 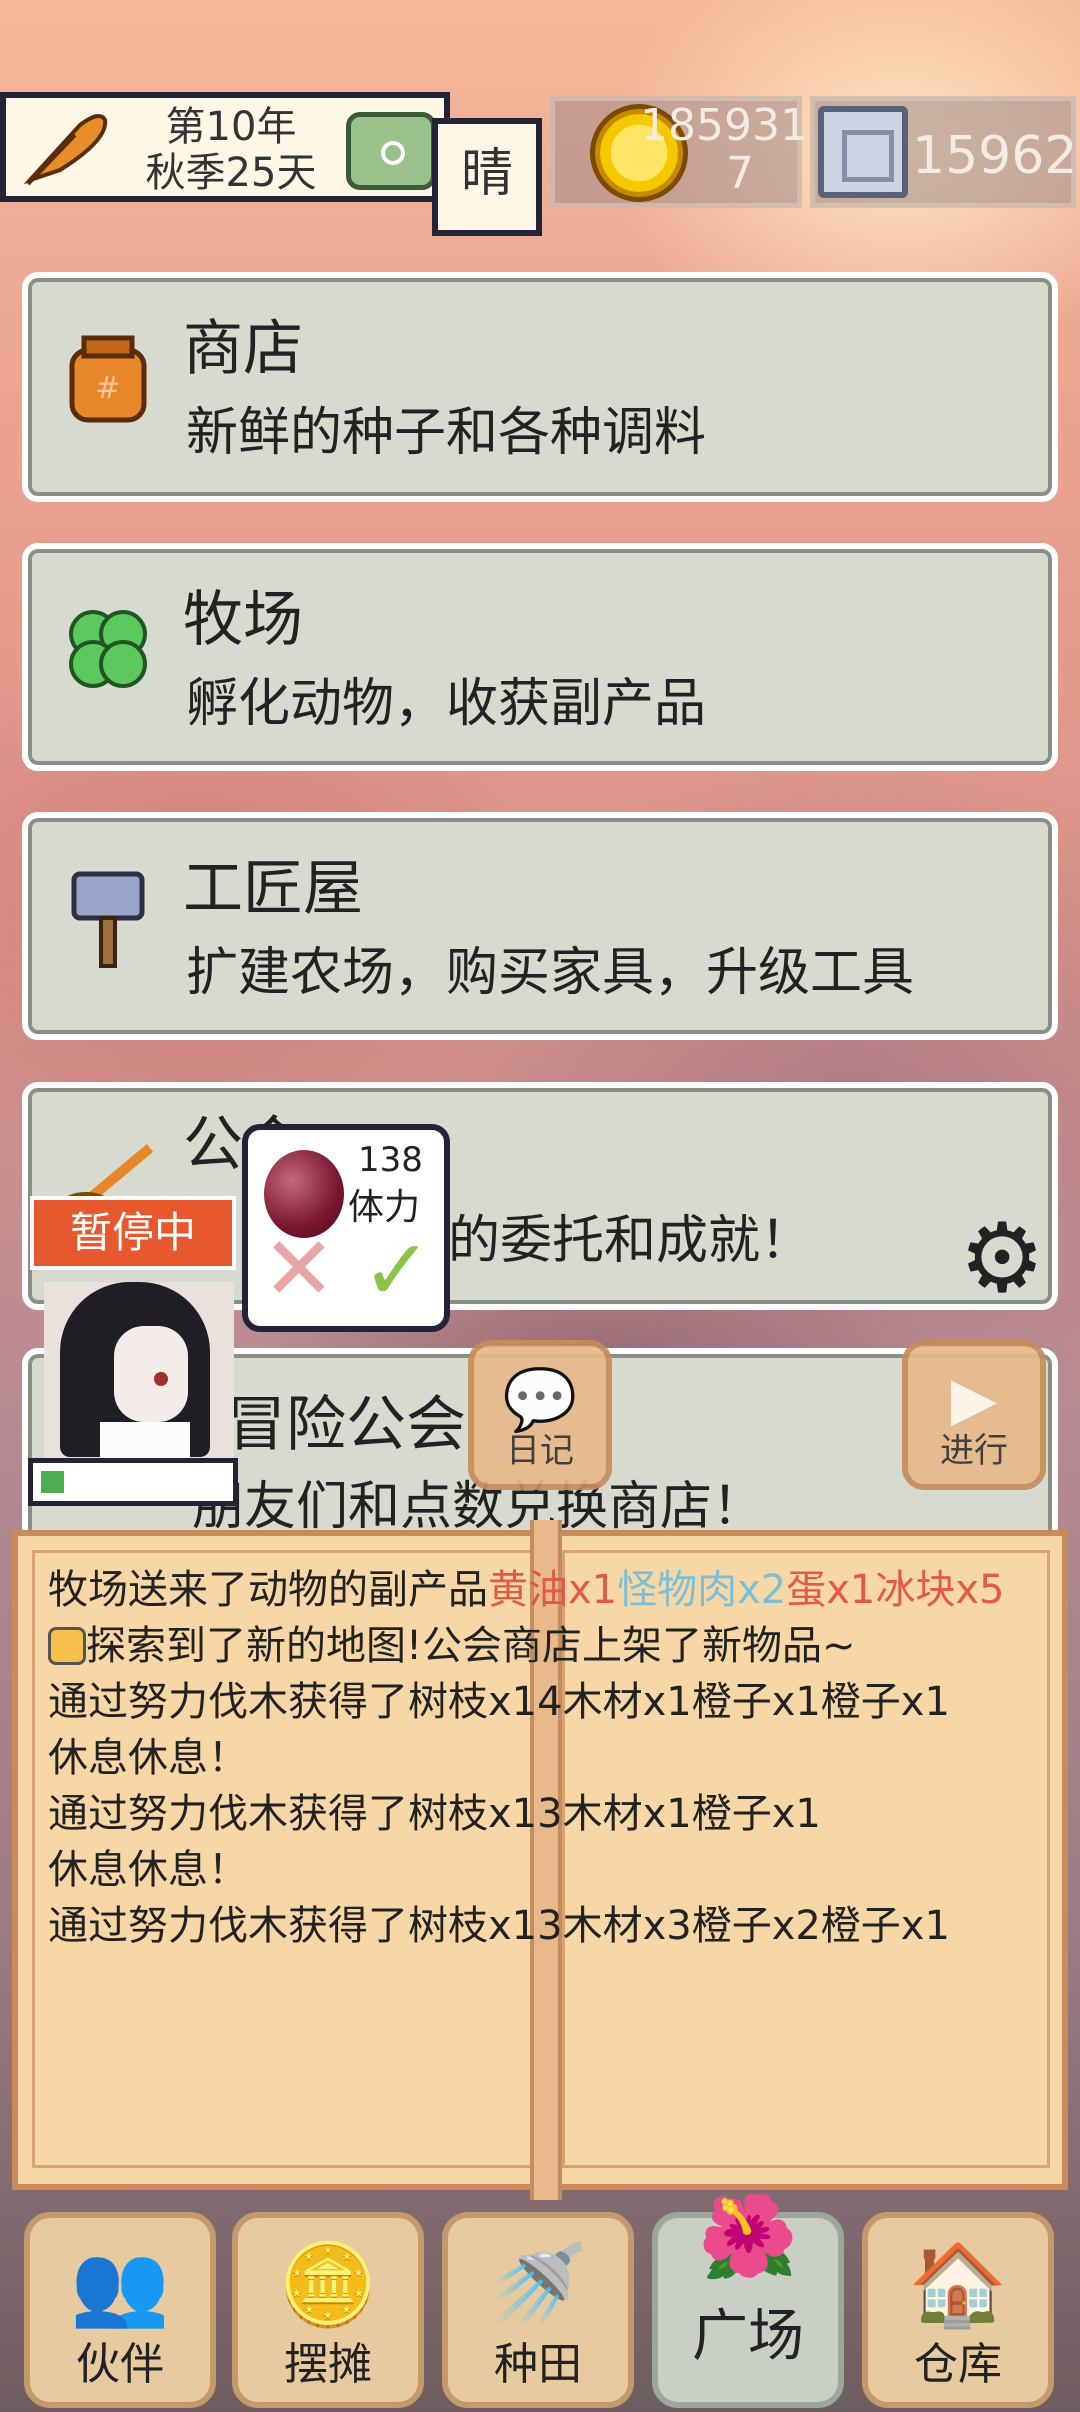 I want to click on nav-coins: 🪙 摆摊, so click(x=328, y=2310).